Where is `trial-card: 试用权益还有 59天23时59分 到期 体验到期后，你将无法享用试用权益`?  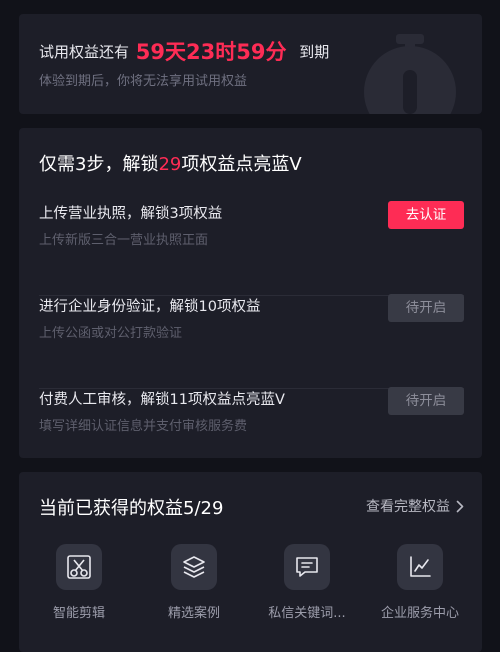
trial-card: 试用权益还有 59天23时59分 到期 体验到期后，你将无法享用试用权益 is located at coordinates (250, 64).